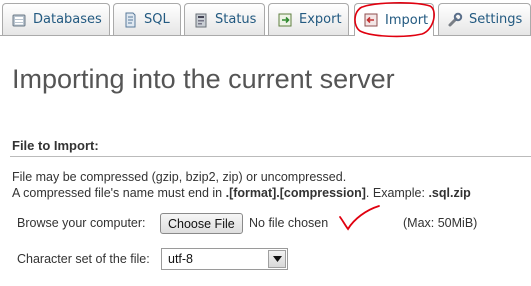 The height and width of the screenshot is (286, 531). What do you see at coordinates (201, 223) in the screenshot?
I see `choose-file-button: Choose File` at bounding box center [201, 223].